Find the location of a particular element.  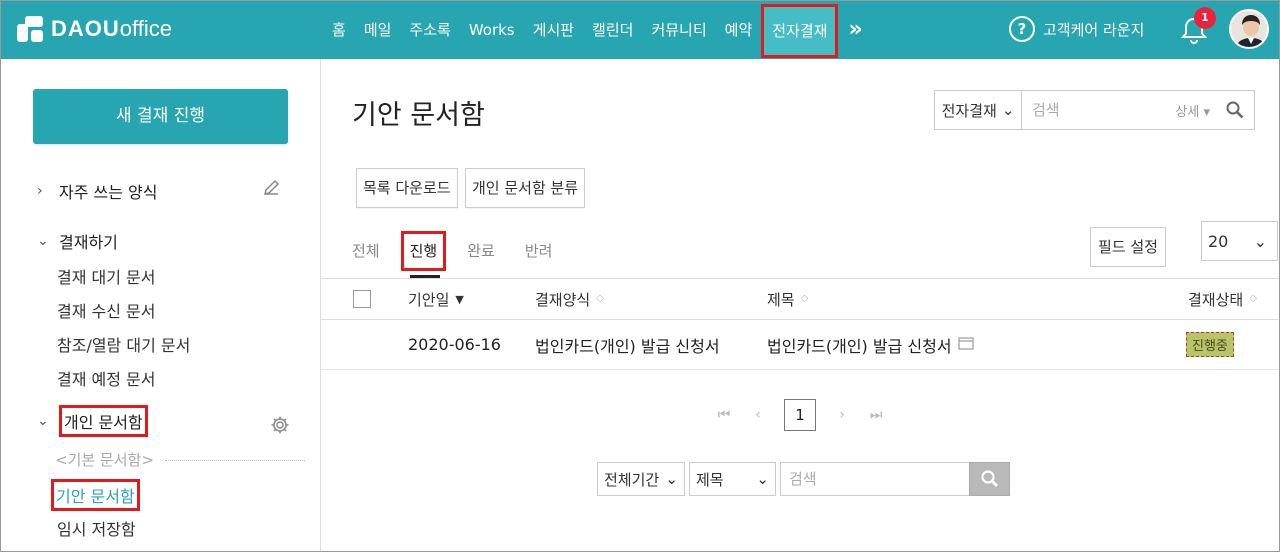

nav-contacts: 주소록 is located at coordinates (429, 30).